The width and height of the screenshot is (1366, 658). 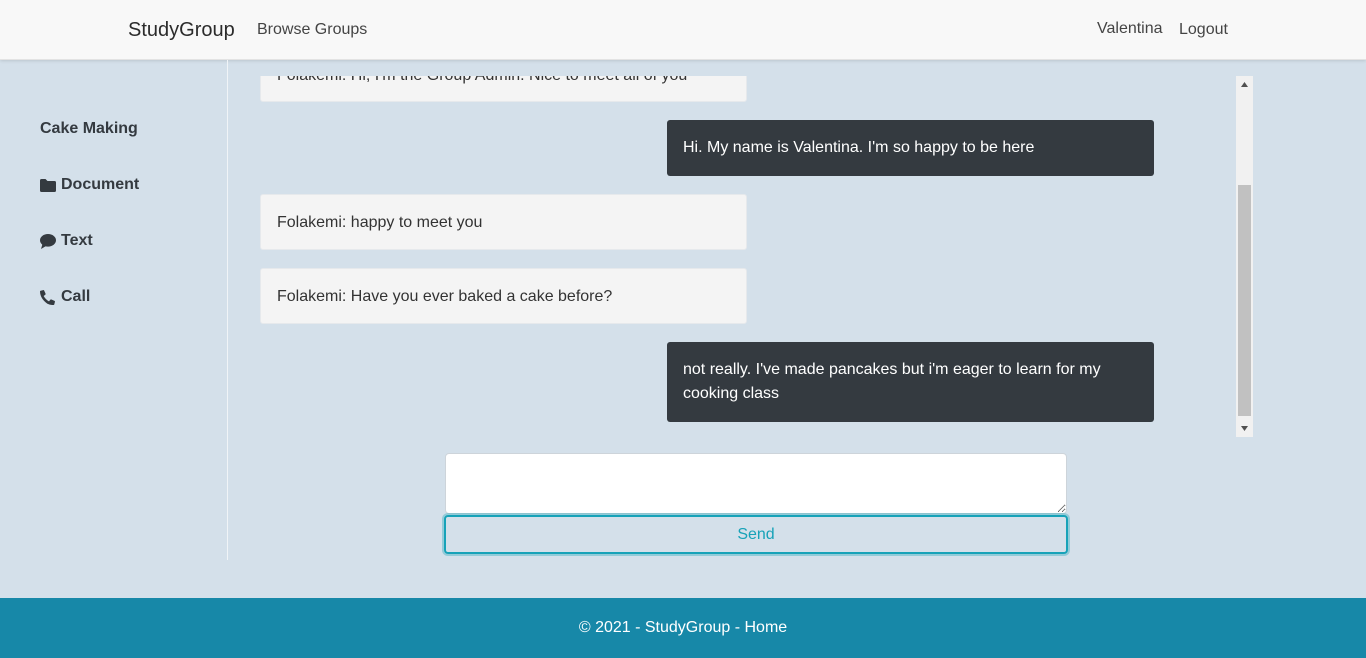 I want to click on scrollbar-thumb, so click(x=1244, y=300).